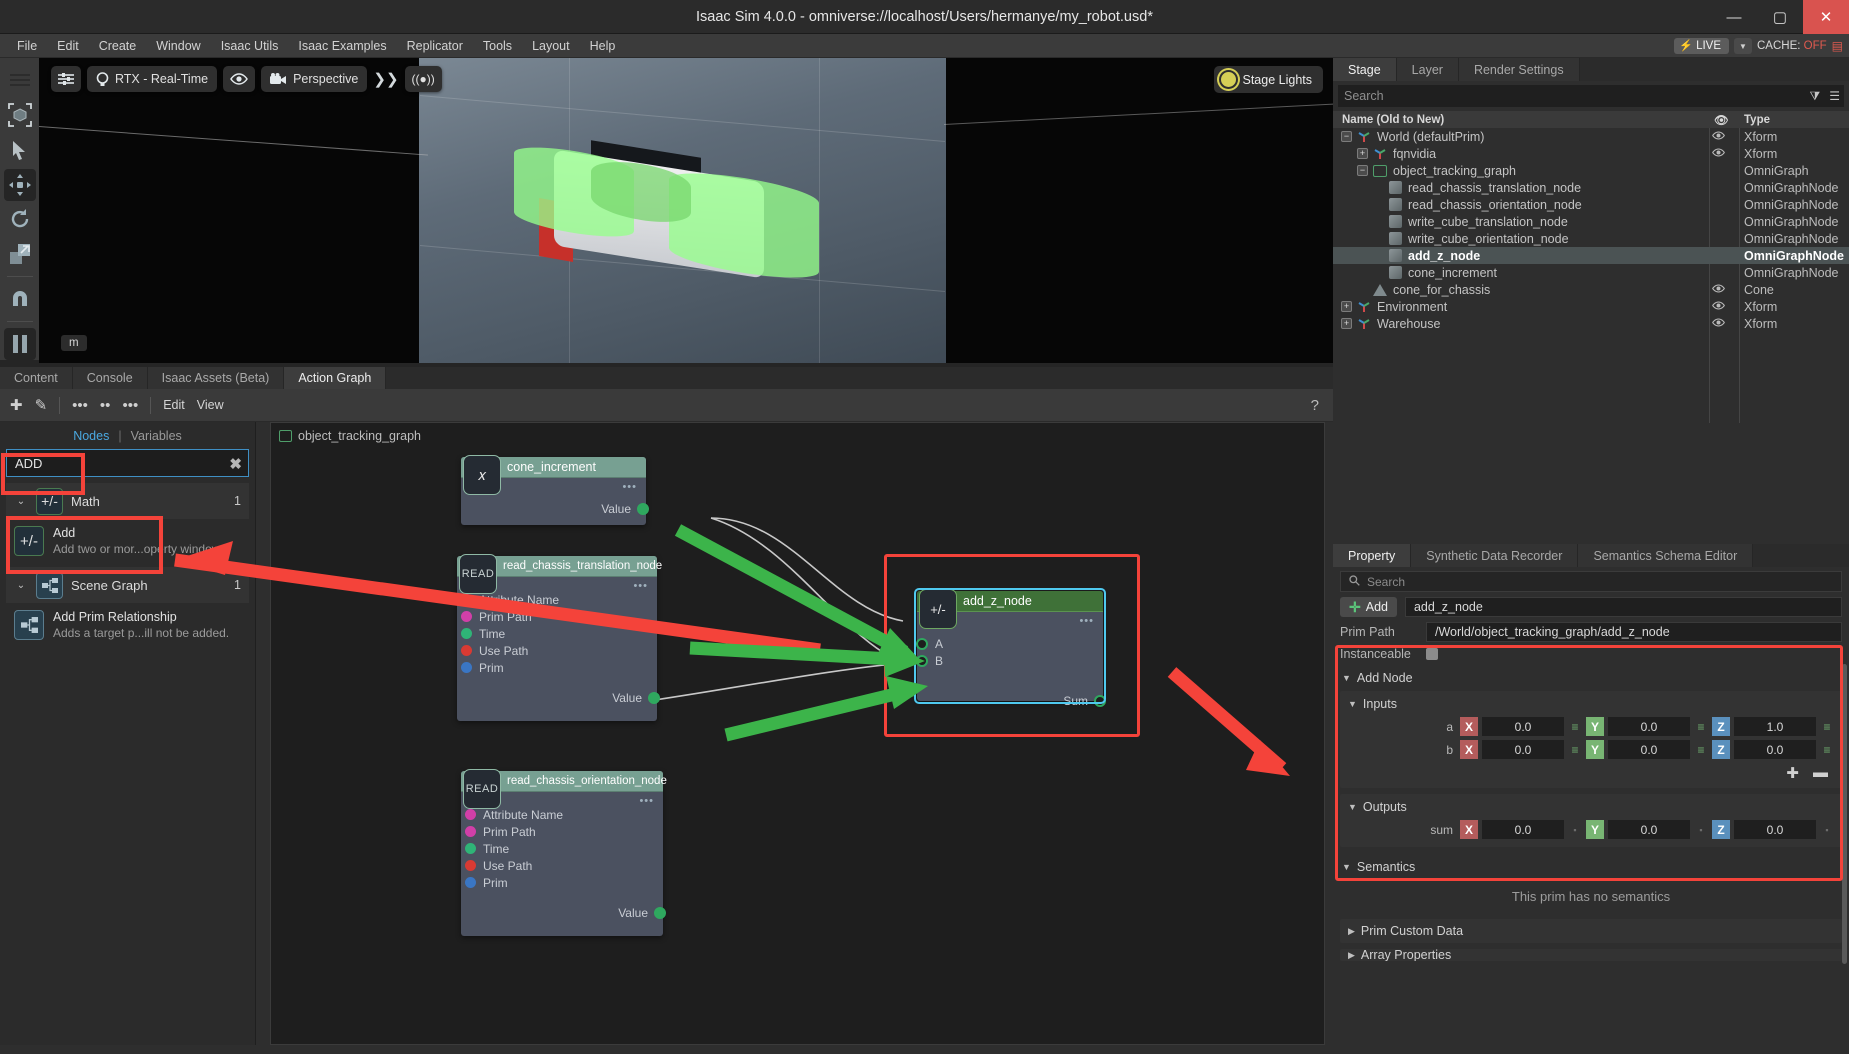 The image size is (1849, 1054). I want to click on maximize-button: ▢, so click(1780, 17).